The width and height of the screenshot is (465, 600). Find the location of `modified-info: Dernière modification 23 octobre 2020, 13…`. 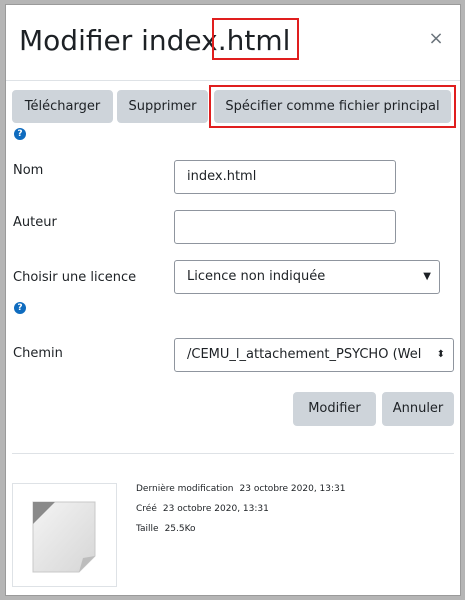

modified-info: Dernière modification 23 octobre 2020, 13… is located at coordinates (241, 489).